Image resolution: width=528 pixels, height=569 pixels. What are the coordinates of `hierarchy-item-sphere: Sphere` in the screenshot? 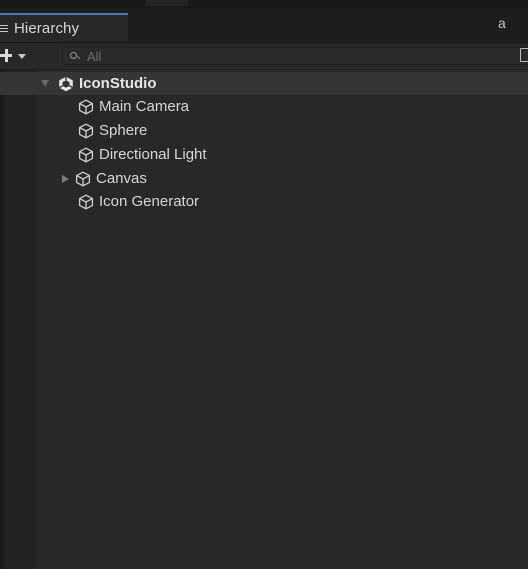 It's located at (112, 130).